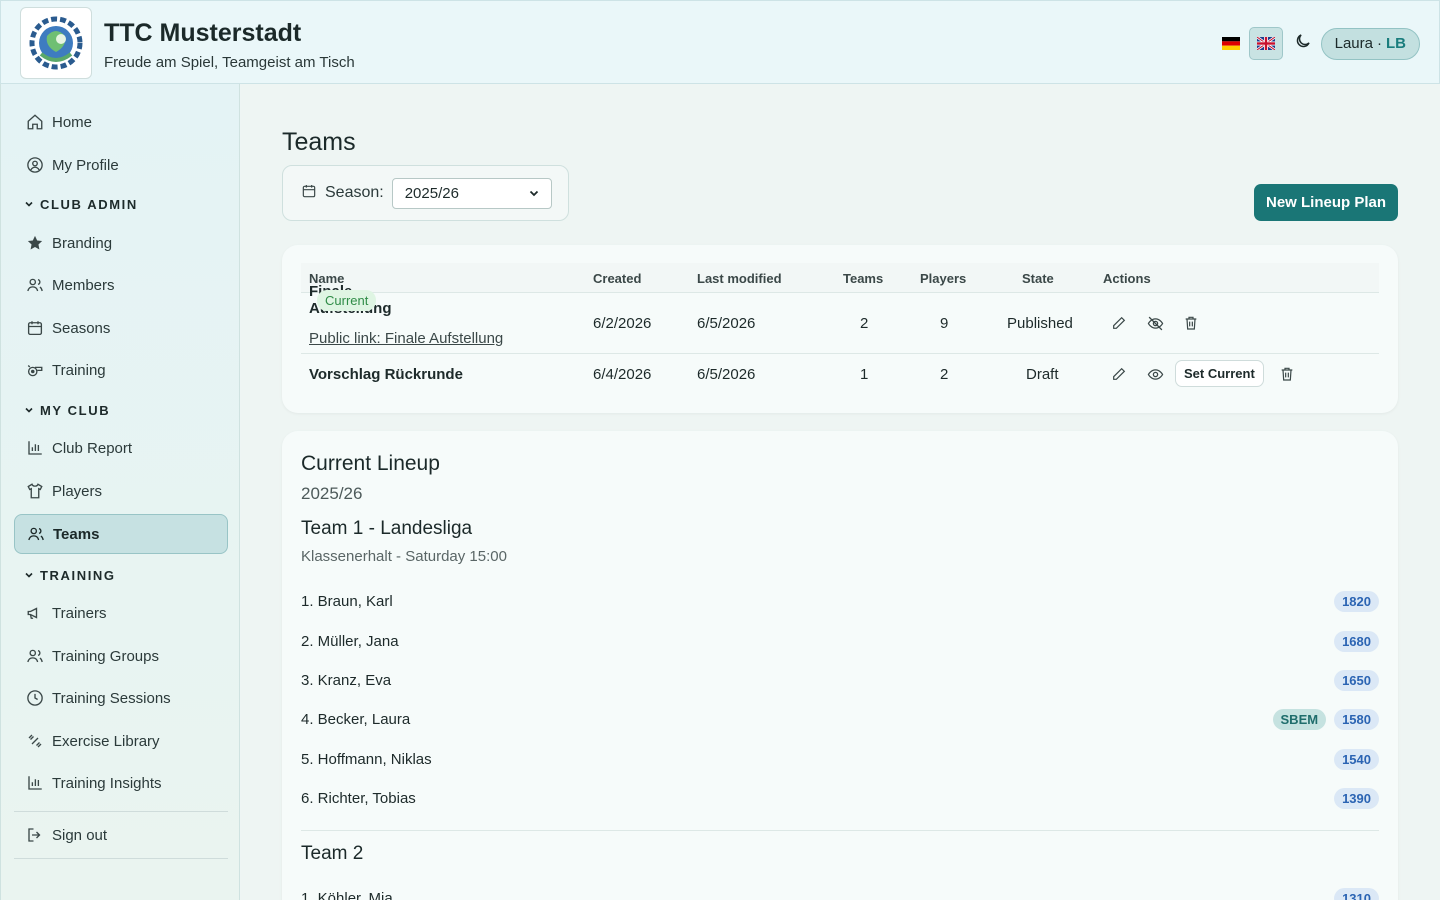 The width and height of the screenshot is (1440, 900). What do you see at coordinates (404, 556) in the screenshot?
I see `team-subtitle: Klassenerhalt - Saturday 15:00` at bounding box center [404, 556].